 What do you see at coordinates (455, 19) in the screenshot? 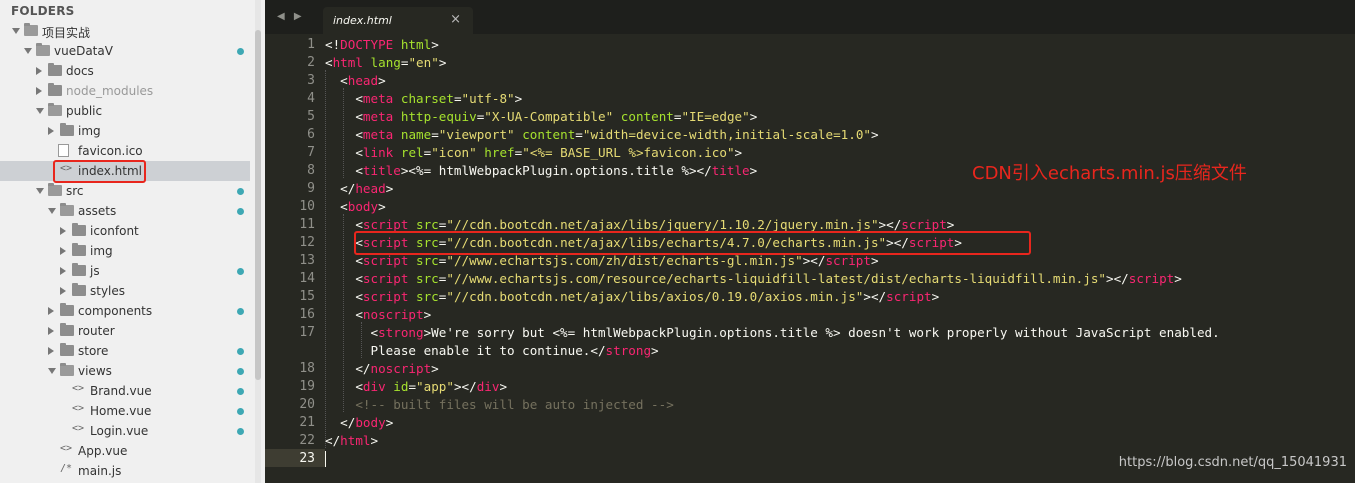
I see `close-icon: ×` at bounding box center [455, 19].